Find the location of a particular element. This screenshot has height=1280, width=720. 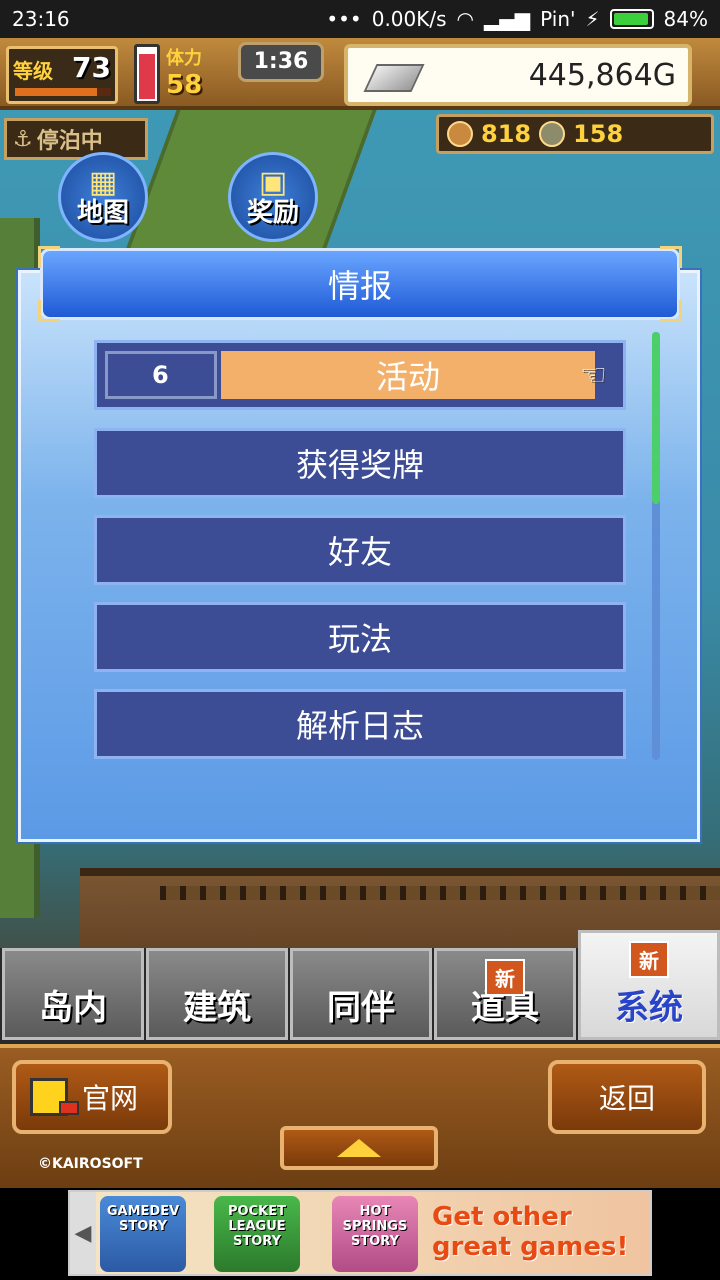

docked-status: ⚓ 停泊中 is located at coordinates (76, 139).